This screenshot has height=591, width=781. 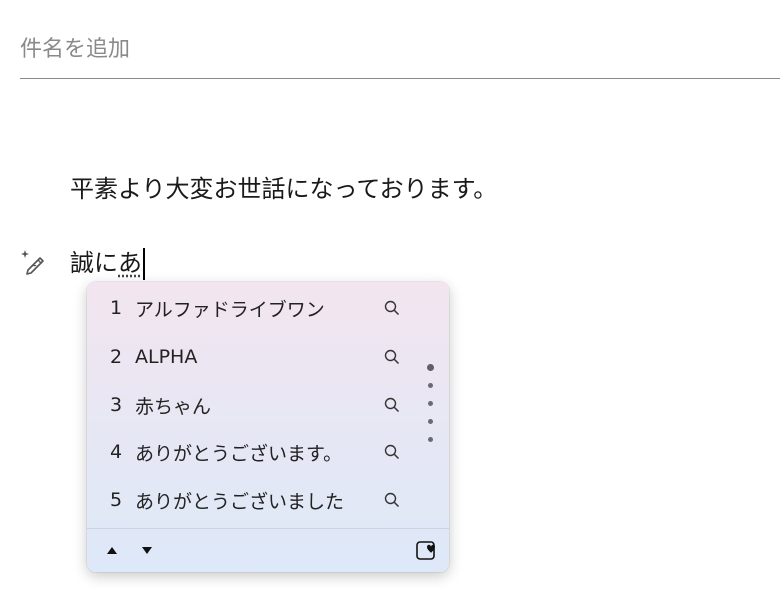 What do you see at coordinates (284, 189) in the screenshot?
I see `body-line-1: 平素より大変お世話になっております。` at bounding box center [284, 189].